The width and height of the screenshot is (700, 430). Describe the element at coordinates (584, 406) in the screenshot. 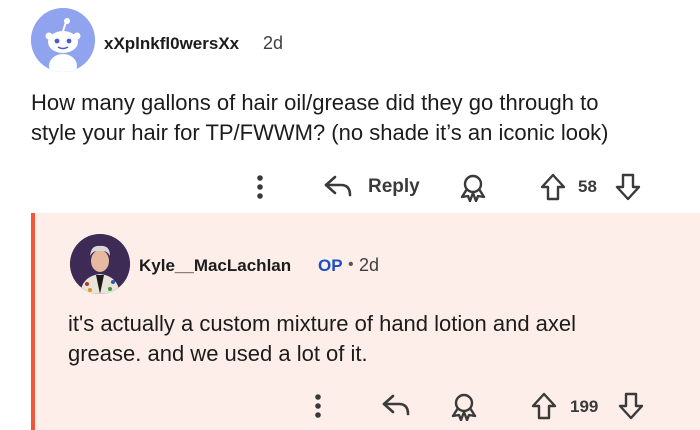

I see `score: 199` at that location.